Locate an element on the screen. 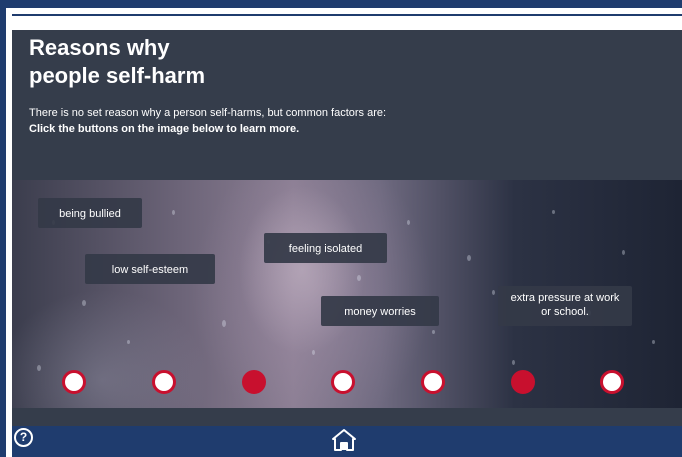 The height and width of the screenshot is (457, 682). home-icon is located at coordinates (344, 440).